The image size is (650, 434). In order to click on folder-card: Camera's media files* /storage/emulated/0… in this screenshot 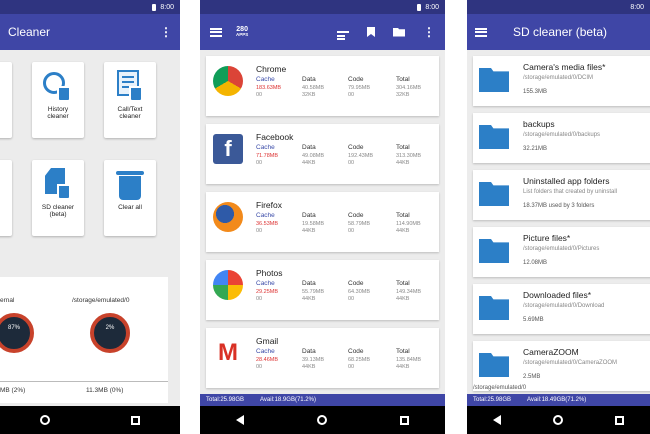, I will do `click(561, 81)`.